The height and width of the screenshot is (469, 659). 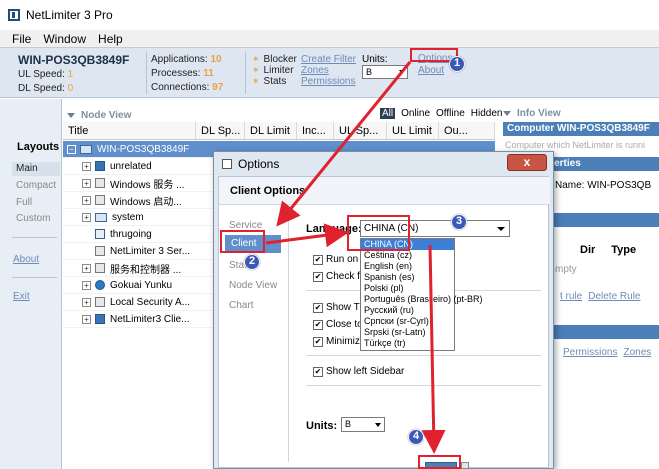 I want to click on layouts-heading: Layouts, so click(x=38, y=147).